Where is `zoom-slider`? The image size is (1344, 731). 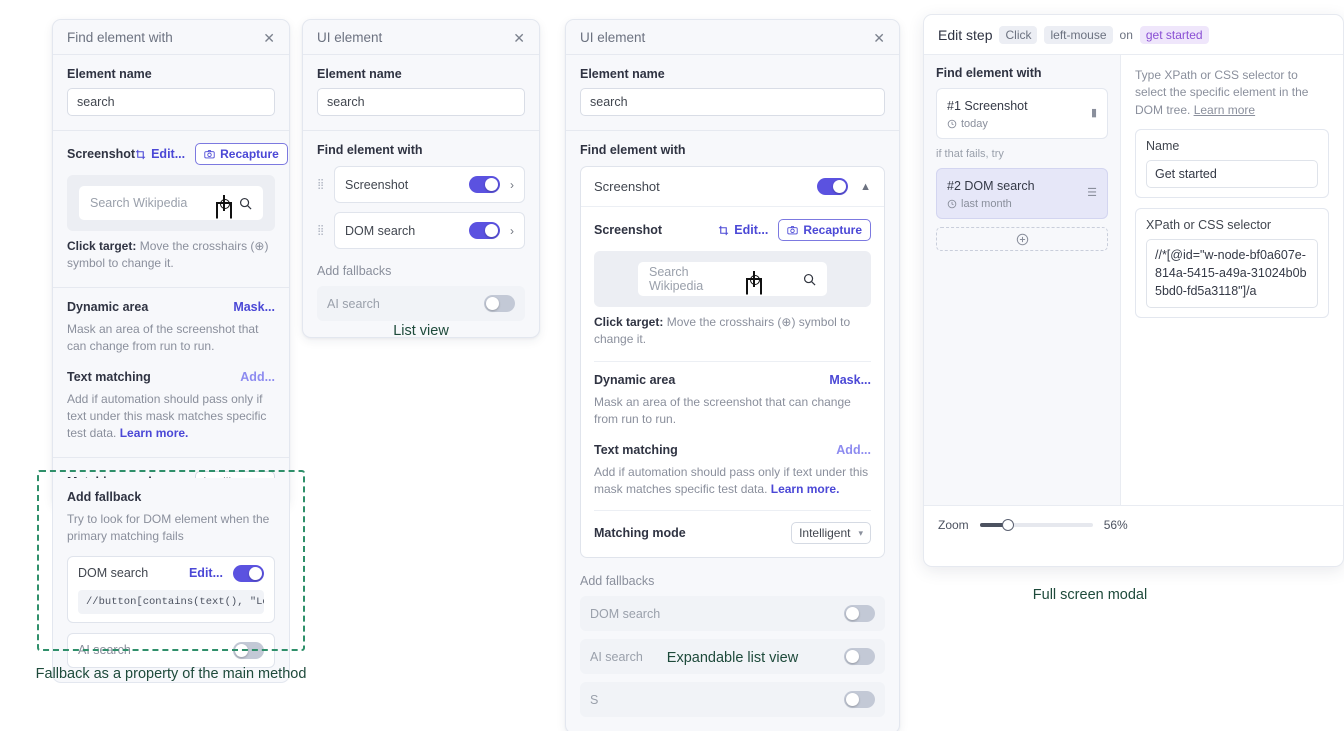
zoom-slider is located at coordinates (1036, 525).